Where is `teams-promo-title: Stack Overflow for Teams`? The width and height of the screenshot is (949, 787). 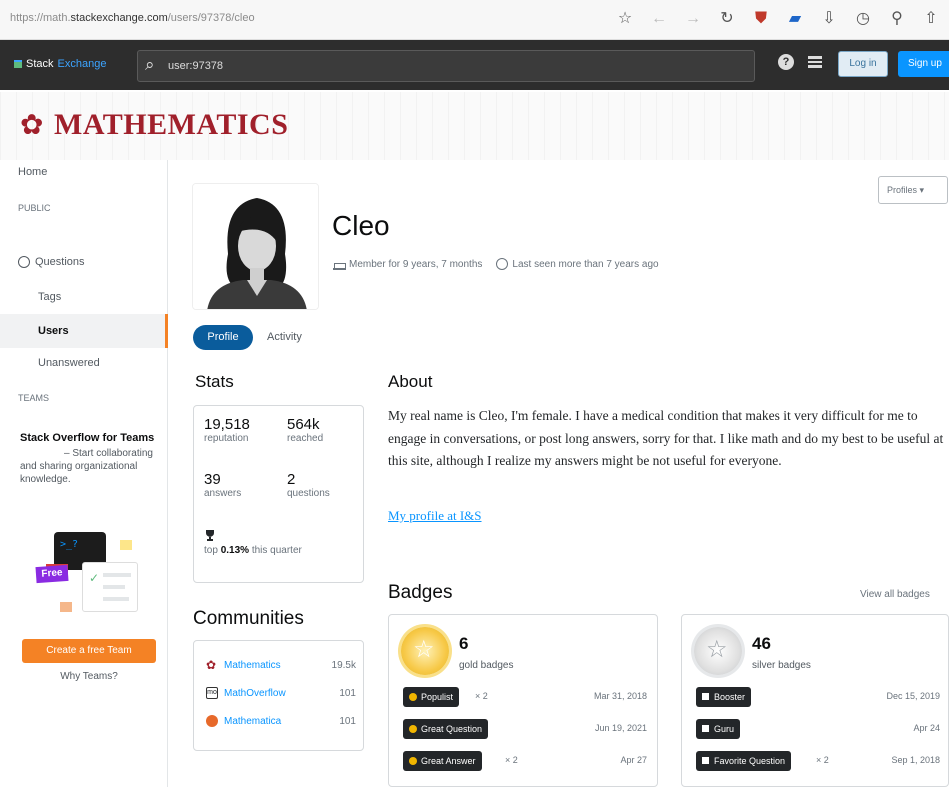 teams-promo-title: Stack Overflow for Teams is located at coordinates (90, 438).